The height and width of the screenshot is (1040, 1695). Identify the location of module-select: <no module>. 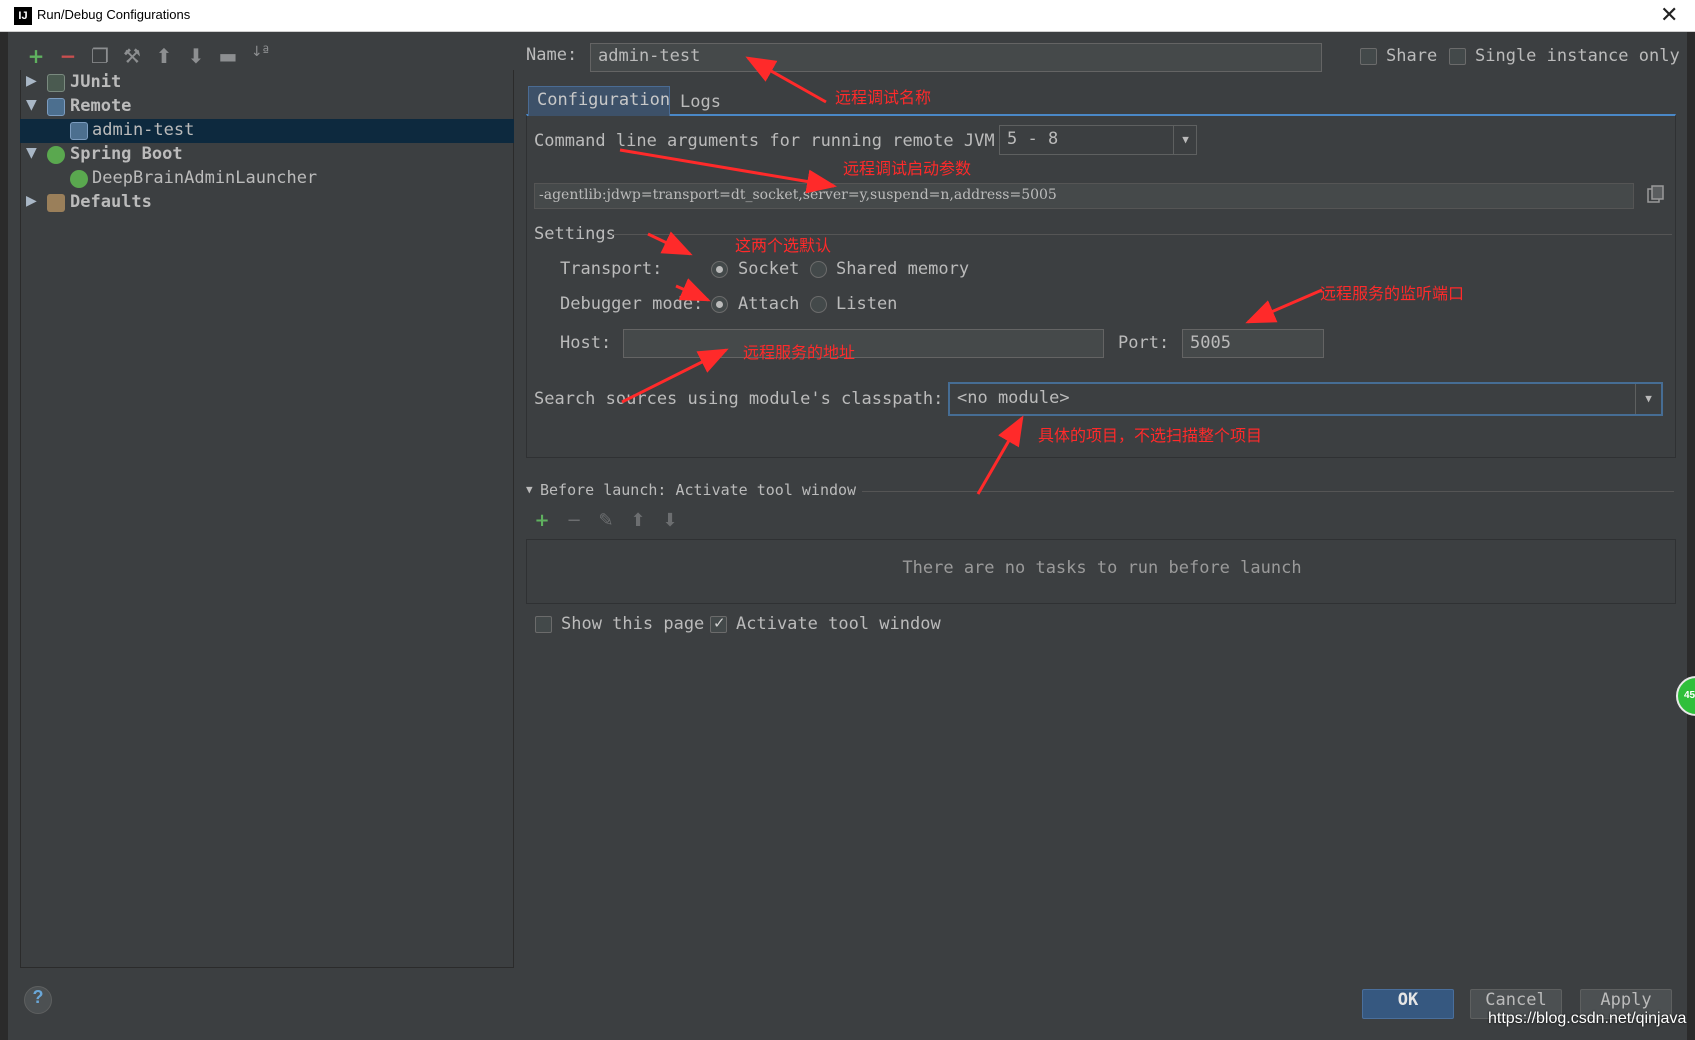
(1305, 399).